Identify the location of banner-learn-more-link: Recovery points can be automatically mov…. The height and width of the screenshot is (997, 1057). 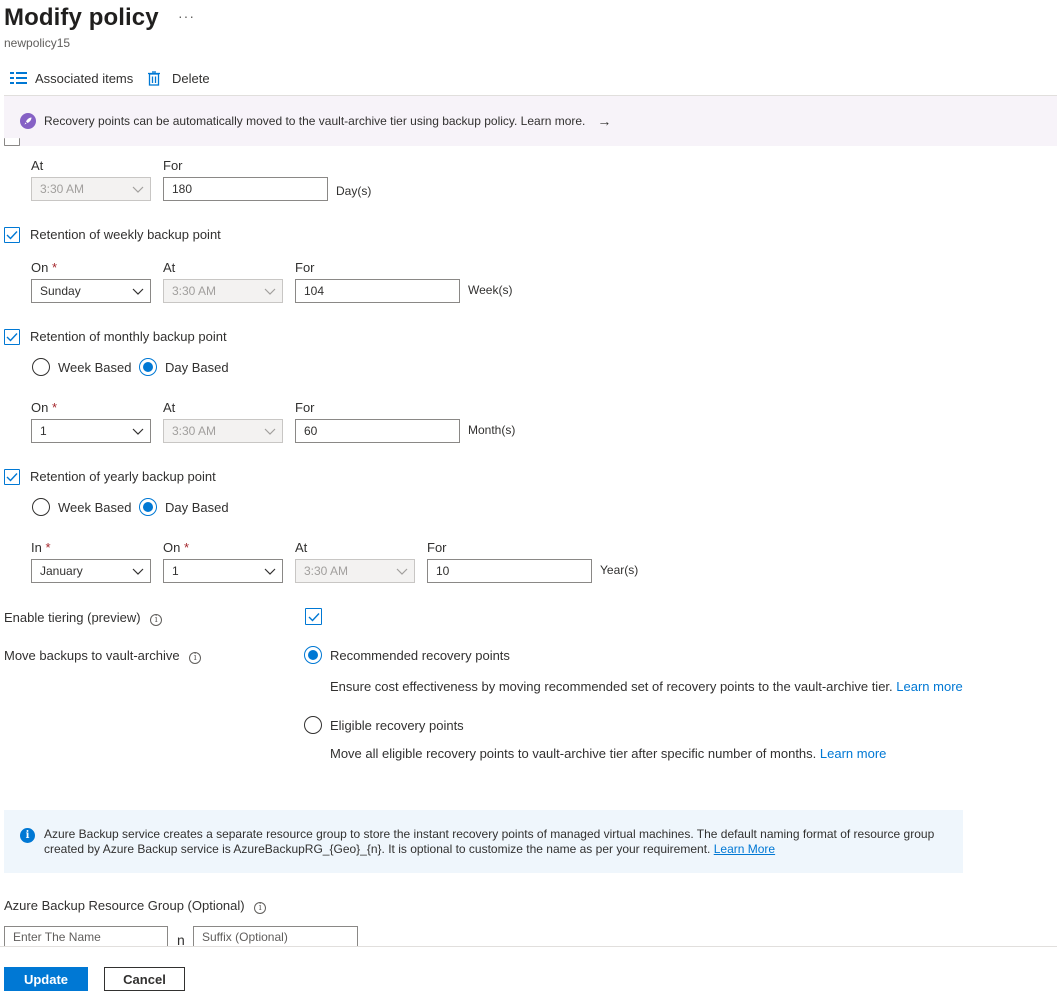
(314, 121).